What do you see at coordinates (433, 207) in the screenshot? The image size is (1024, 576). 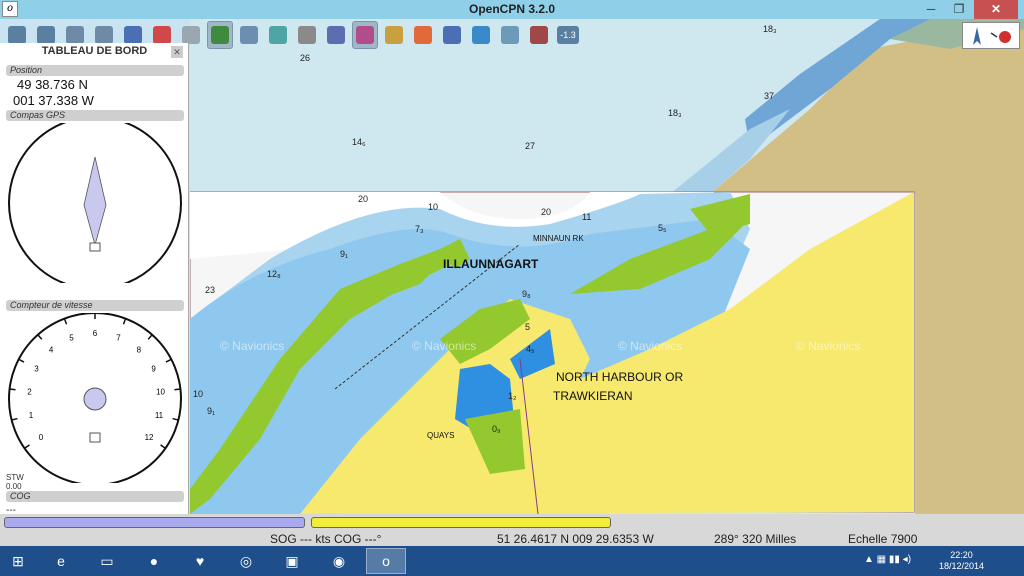 I see `depth-sounding: 10` at bounding box center [433, 207].